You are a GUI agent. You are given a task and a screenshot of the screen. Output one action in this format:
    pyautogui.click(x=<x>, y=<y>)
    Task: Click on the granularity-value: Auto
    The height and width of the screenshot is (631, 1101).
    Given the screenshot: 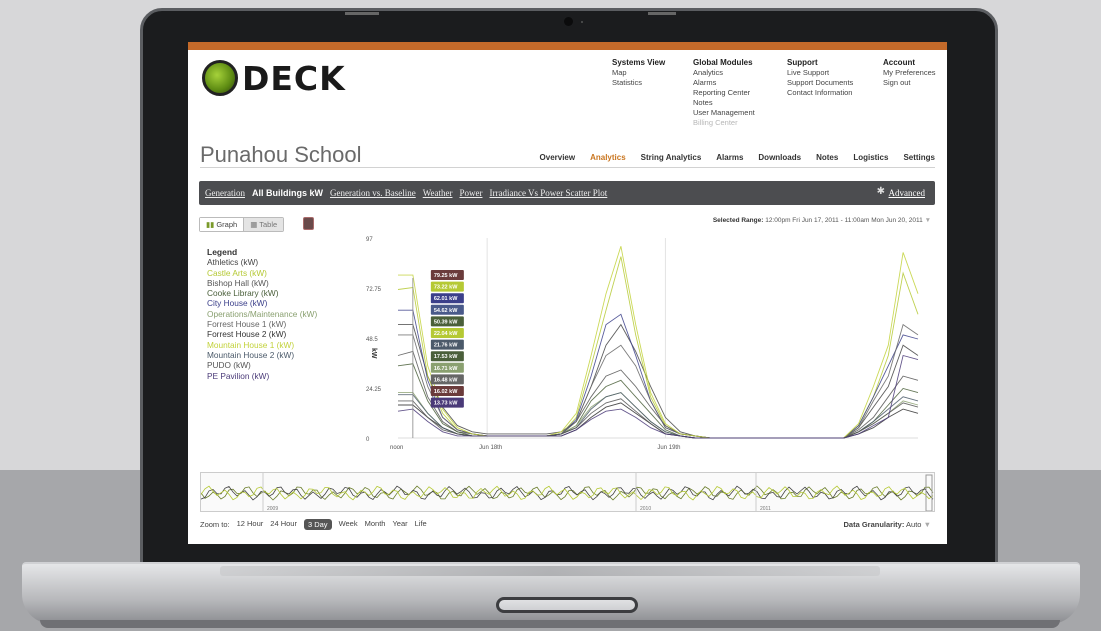 What is the action you would take?
    pyautogui.click(x=914, y=524)
    